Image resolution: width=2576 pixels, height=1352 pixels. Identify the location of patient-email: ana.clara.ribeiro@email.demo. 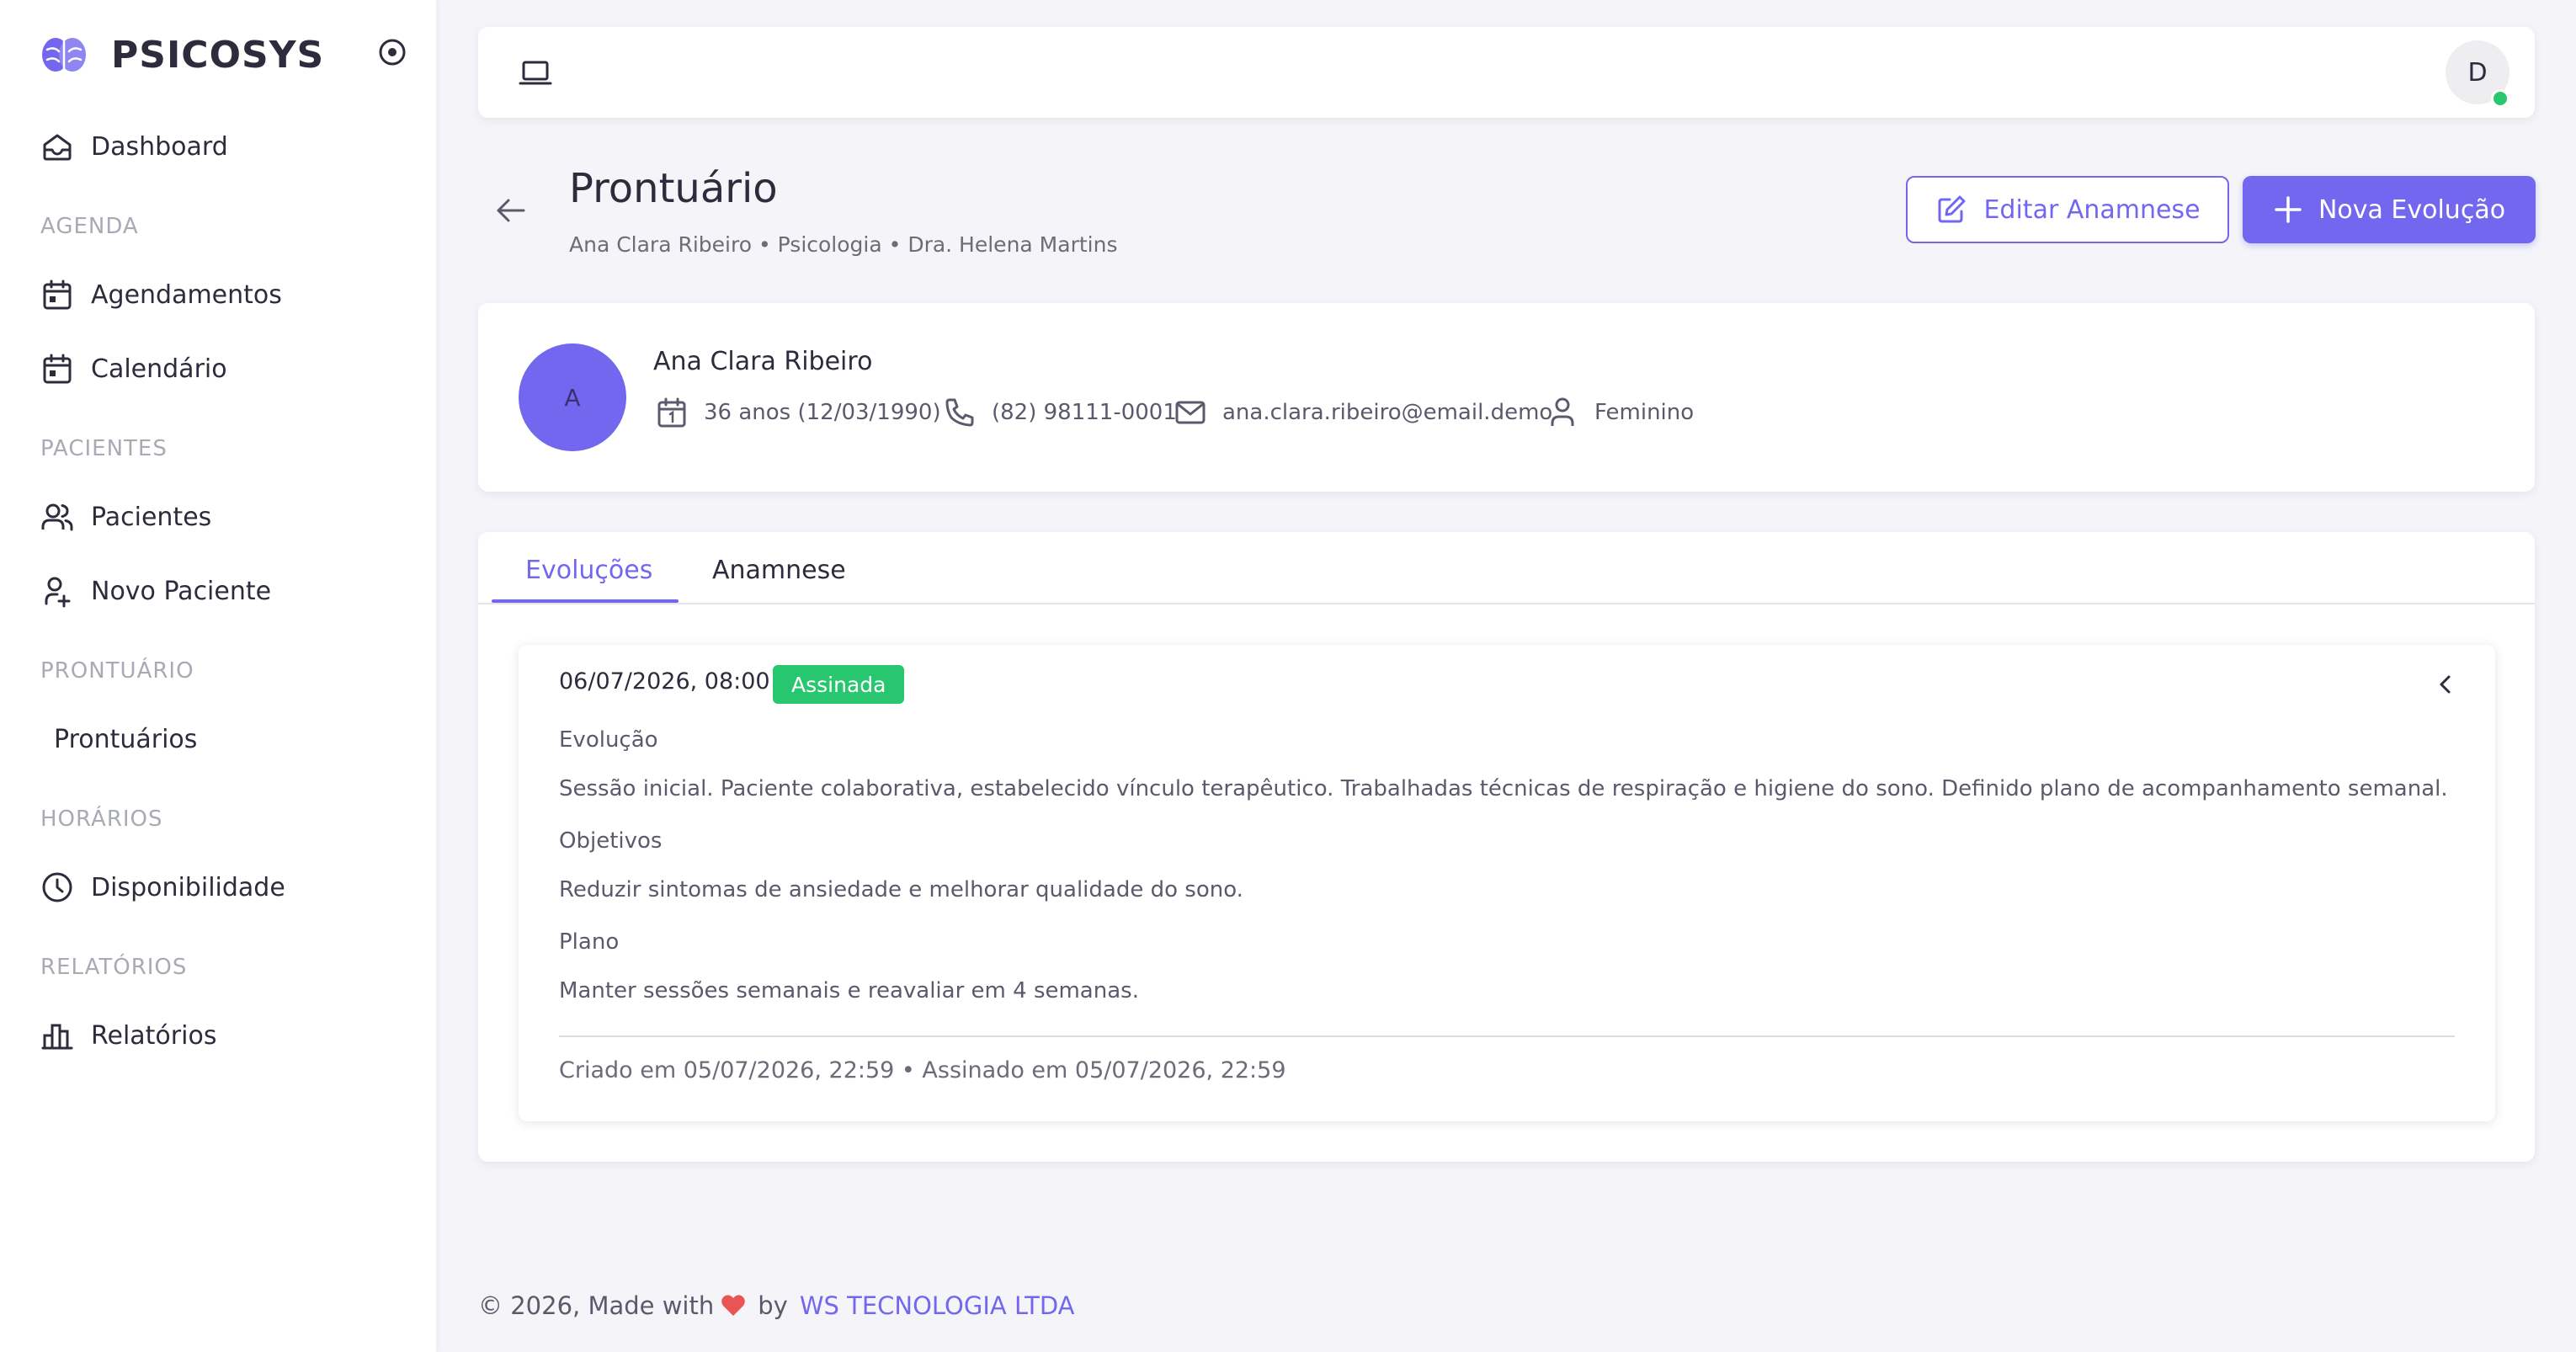
(1363, 412).